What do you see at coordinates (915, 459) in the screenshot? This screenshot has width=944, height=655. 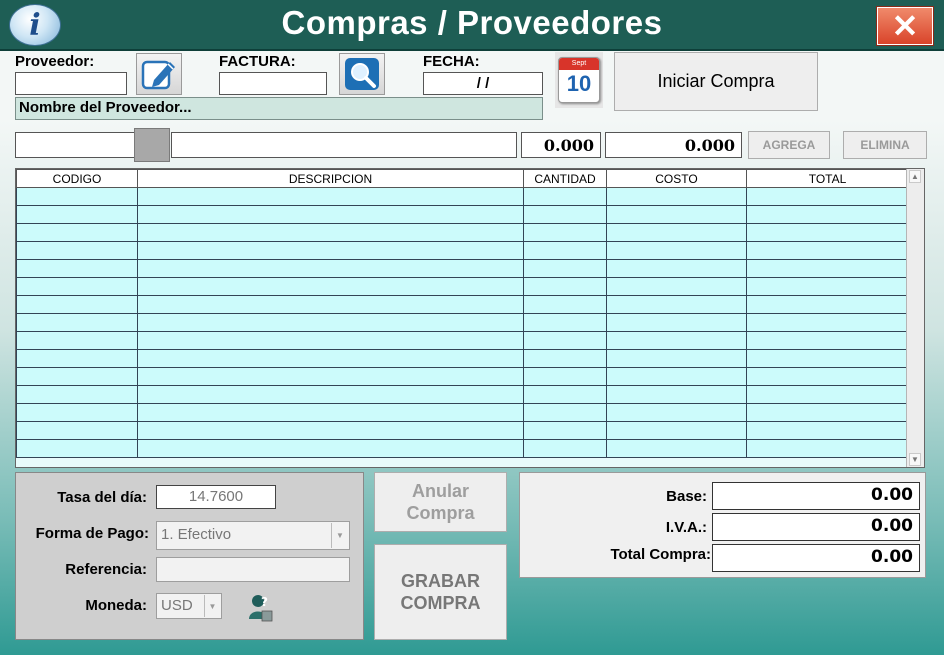 I see `scroll-down-arrow-icon: ▼` at bounding box center [915, 459].